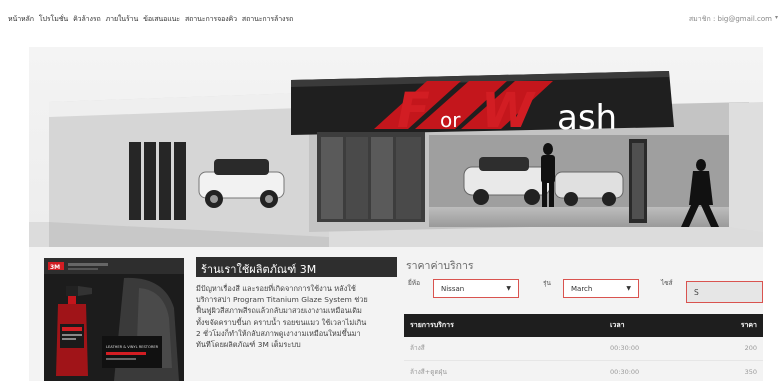  I want to click on user-menu: สมาชิก : big@gmail.com ▾, so click(733, 19).